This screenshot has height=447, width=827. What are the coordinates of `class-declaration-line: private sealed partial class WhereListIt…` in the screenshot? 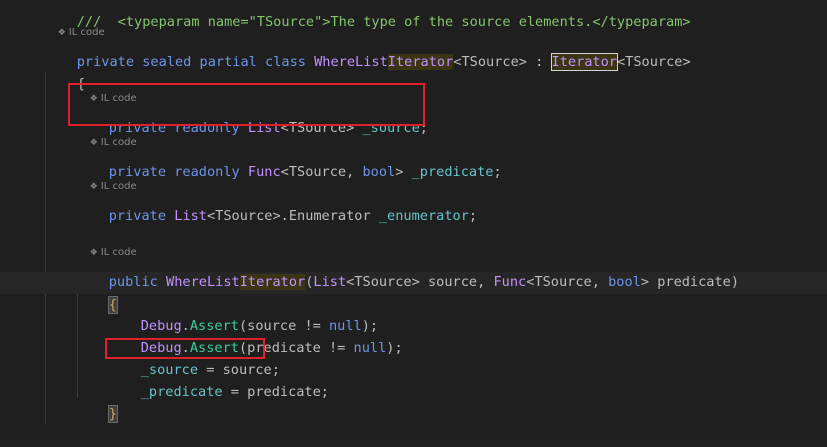 It's located at (367, 50).